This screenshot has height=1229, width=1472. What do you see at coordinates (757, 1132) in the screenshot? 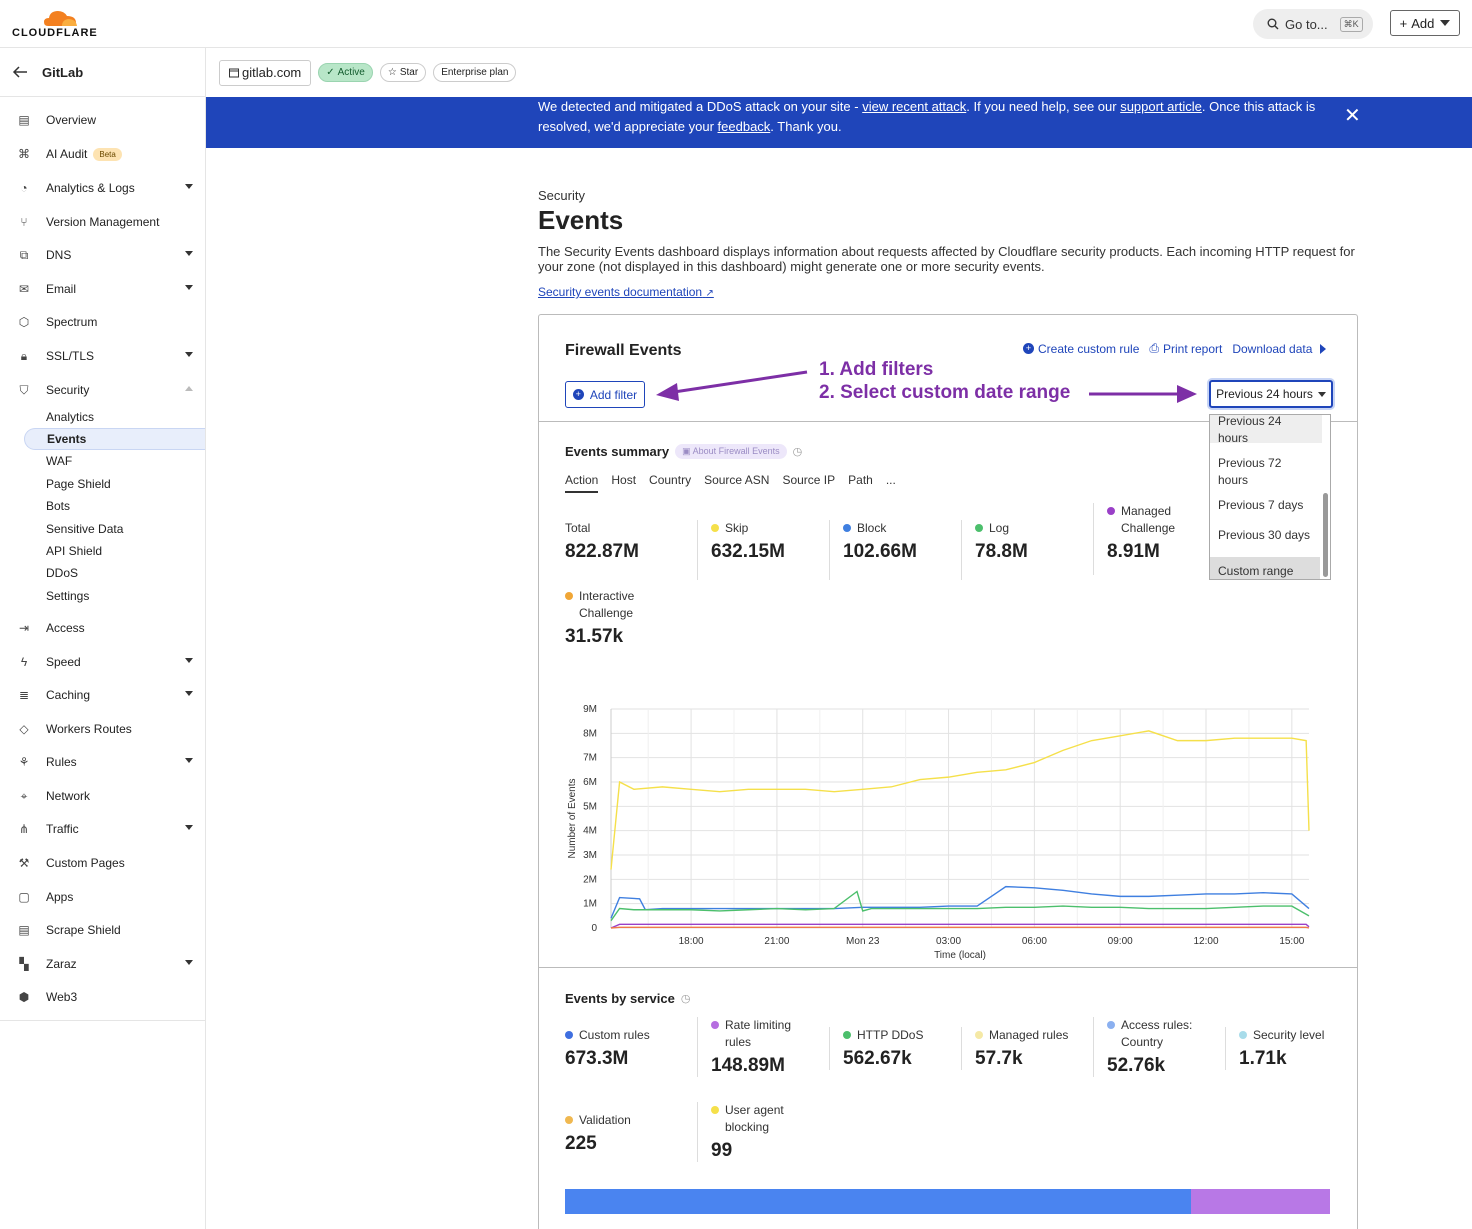
I see `service-user-agent-blocking: User agent blocking 99` at bounding box center [757, 1132].